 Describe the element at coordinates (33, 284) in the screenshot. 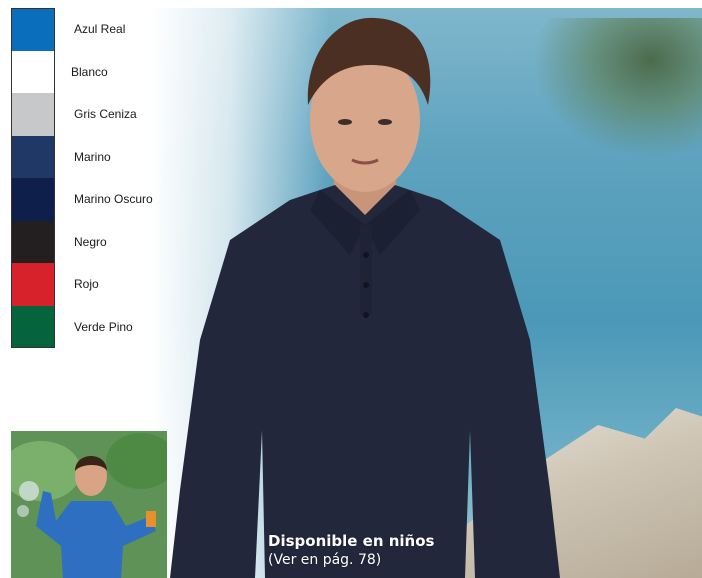

I see `swatch-rojo` at that location.